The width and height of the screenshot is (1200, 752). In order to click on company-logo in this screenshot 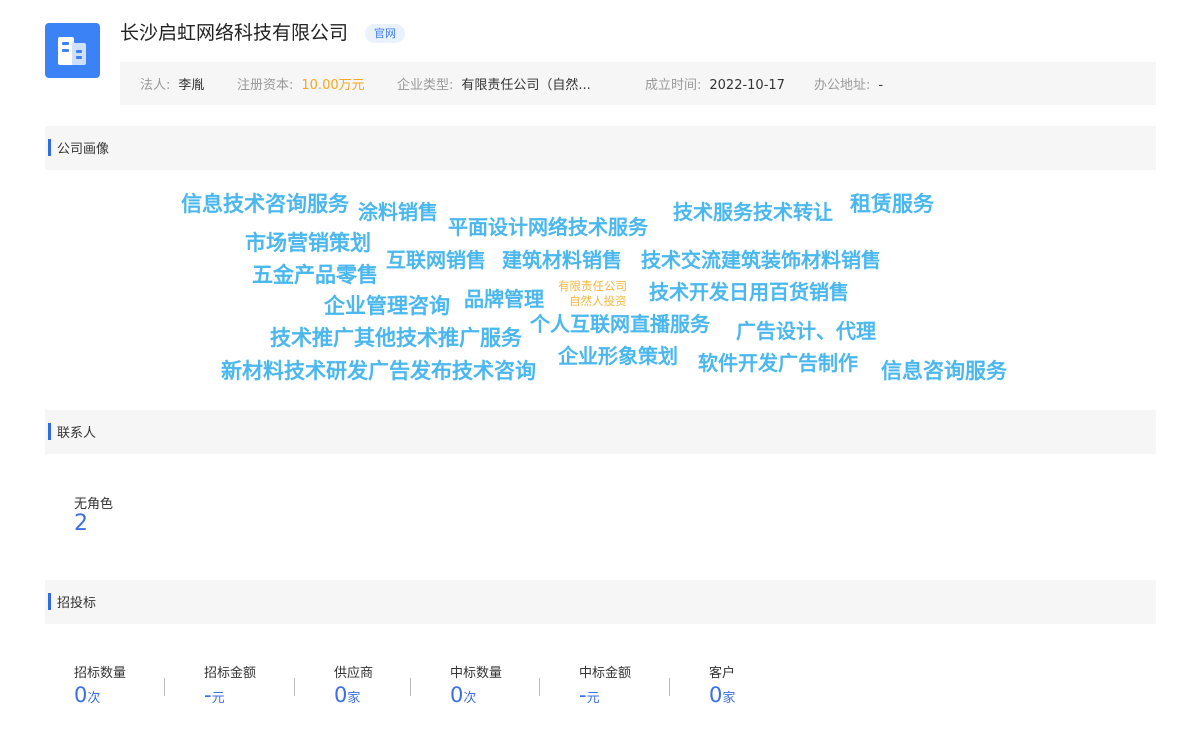, I will do `click(72, 50)`.